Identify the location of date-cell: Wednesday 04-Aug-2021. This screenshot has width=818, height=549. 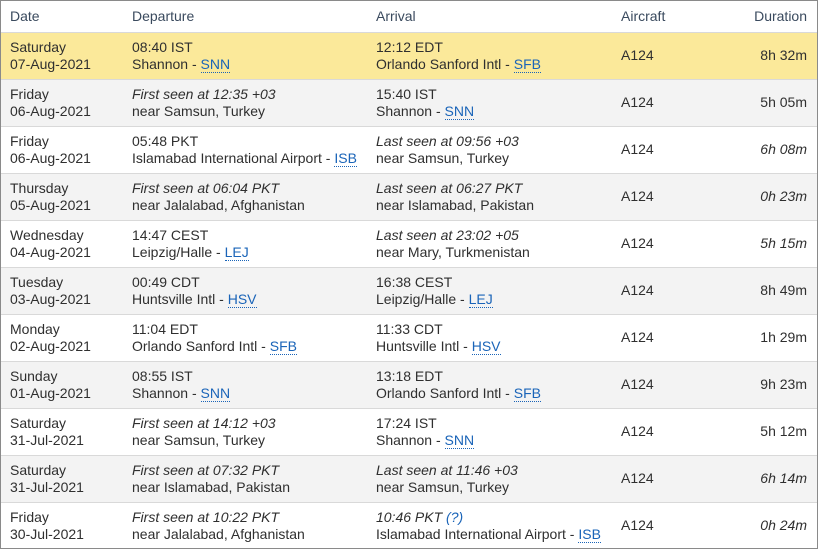
(50, 244).